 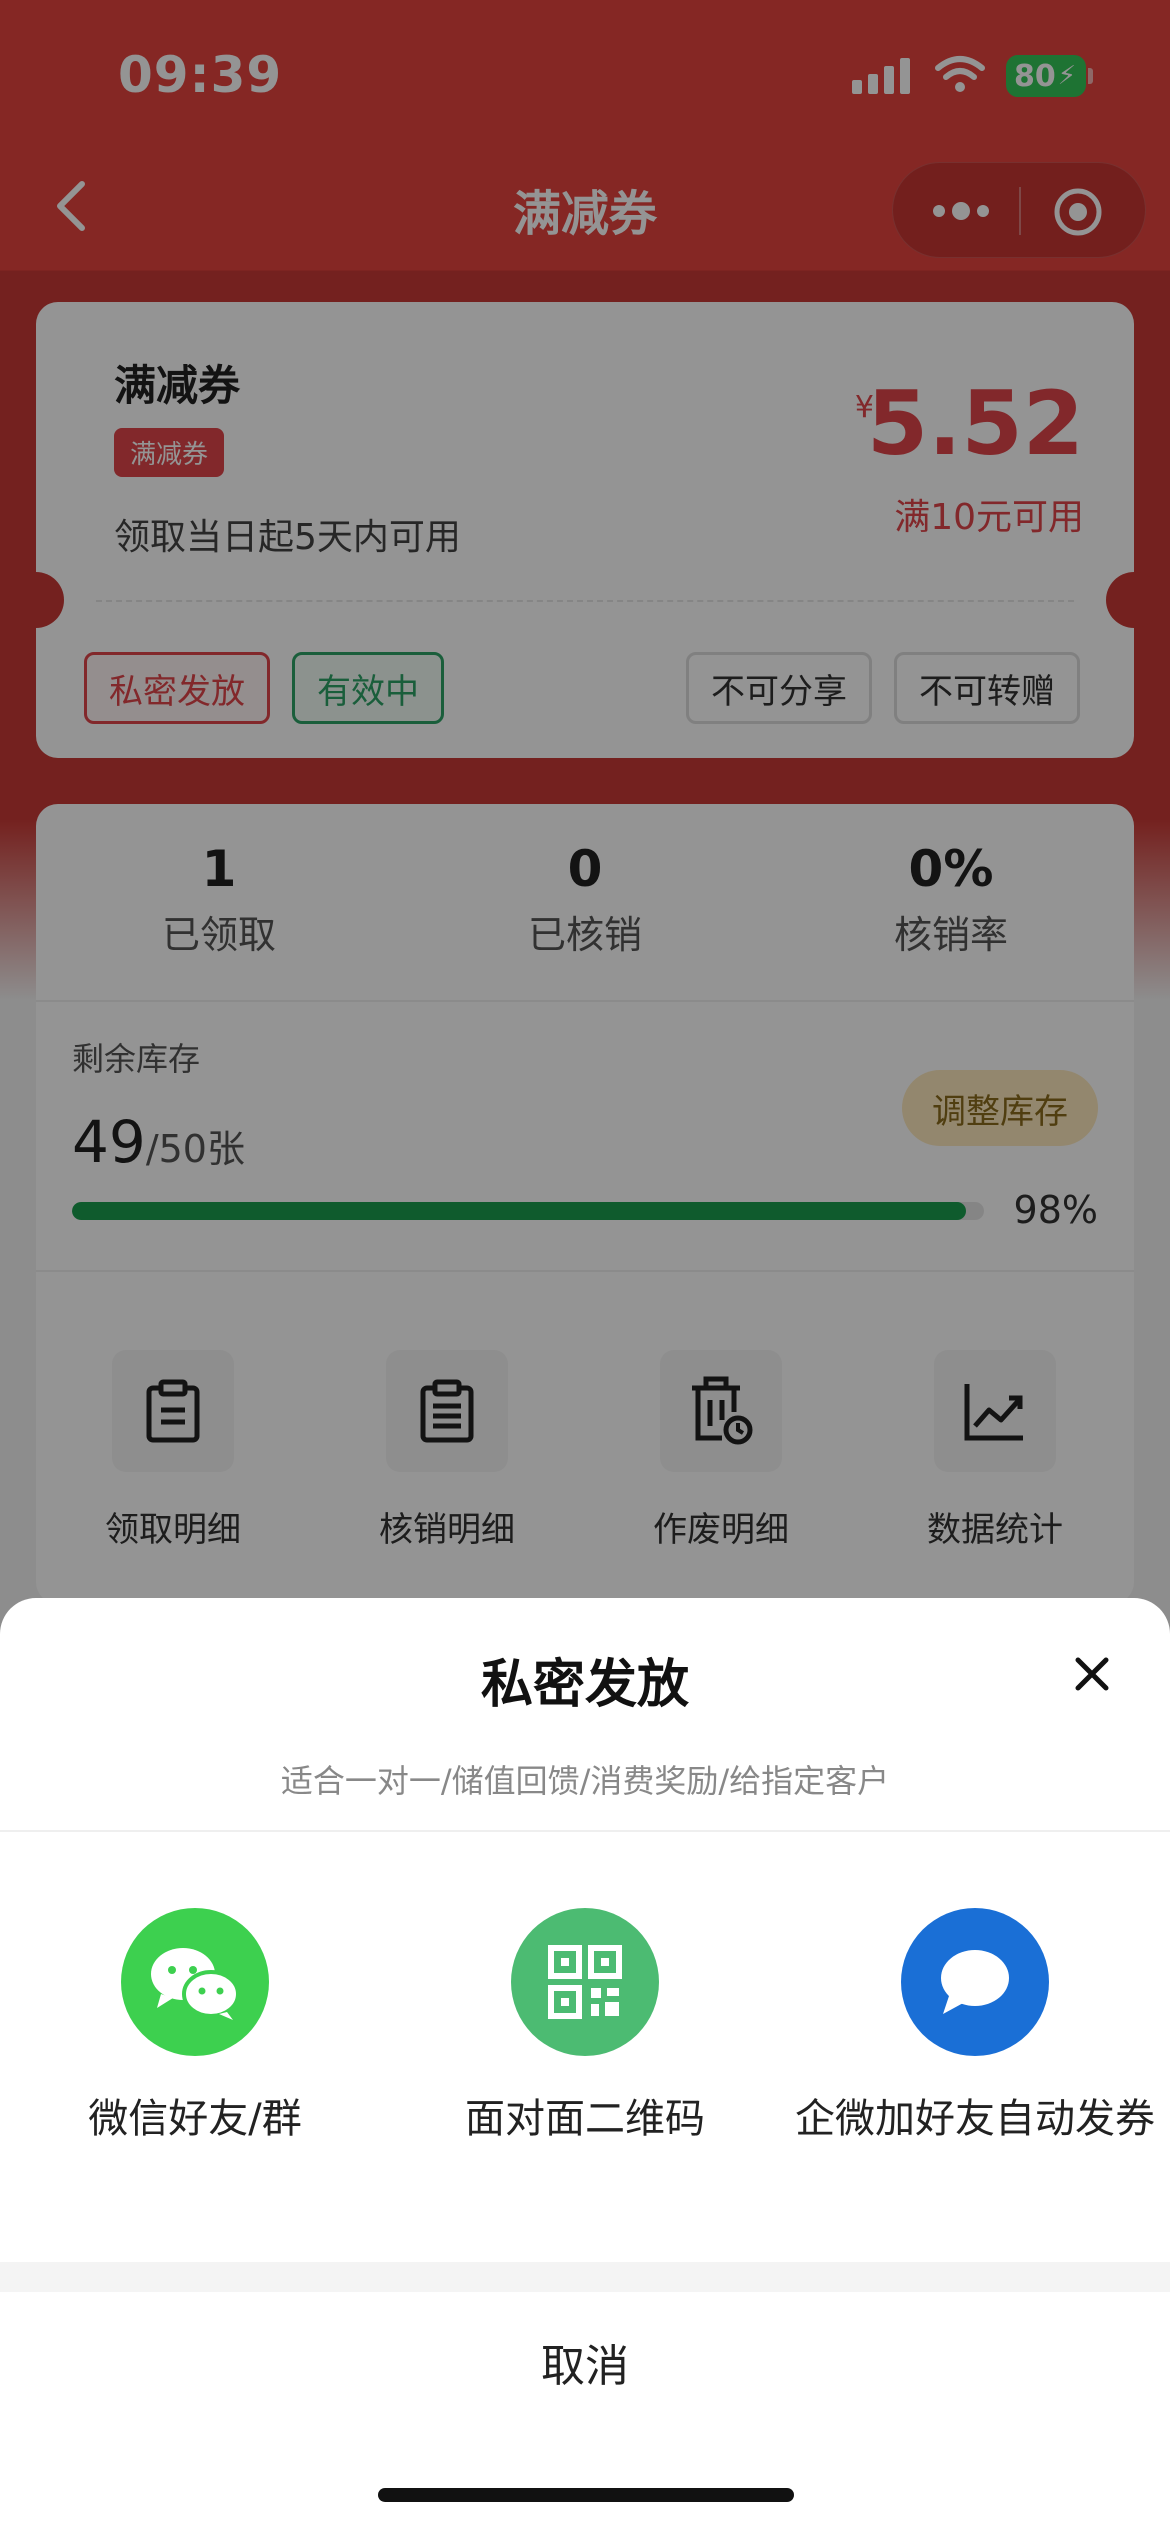 I want to click on sheet-gap, so click(x=585, y=2277).